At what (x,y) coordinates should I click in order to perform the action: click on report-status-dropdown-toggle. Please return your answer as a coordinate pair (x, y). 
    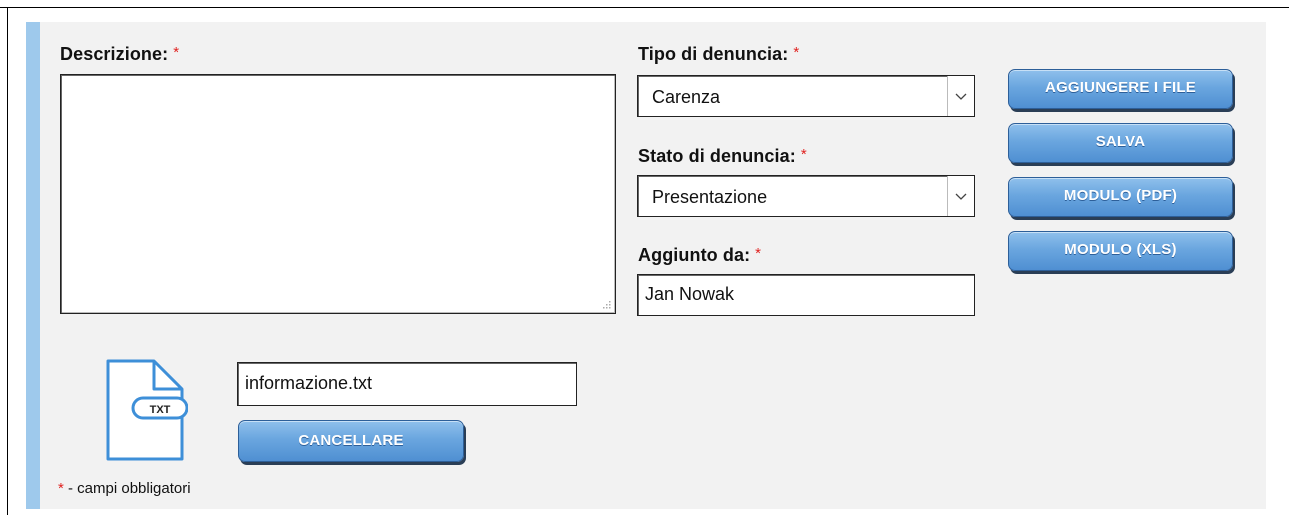
    Looking at the image, I should click on (960, 196).